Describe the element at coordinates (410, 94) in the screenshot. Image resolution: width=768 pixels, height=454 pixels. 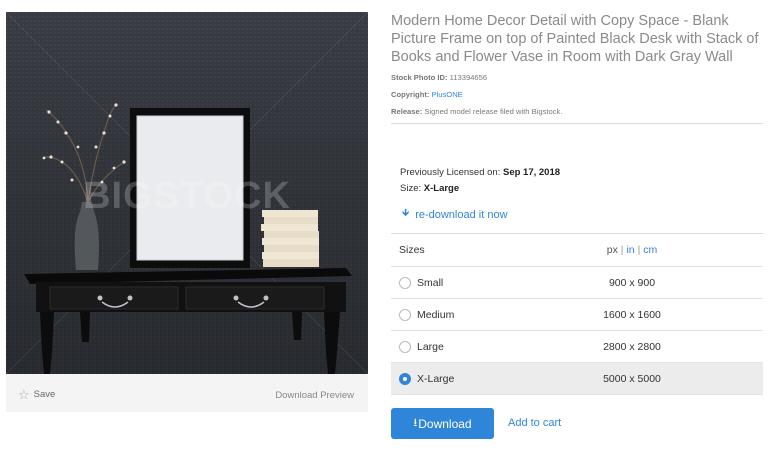
I see `copyright-label: Copyright:` at that location.